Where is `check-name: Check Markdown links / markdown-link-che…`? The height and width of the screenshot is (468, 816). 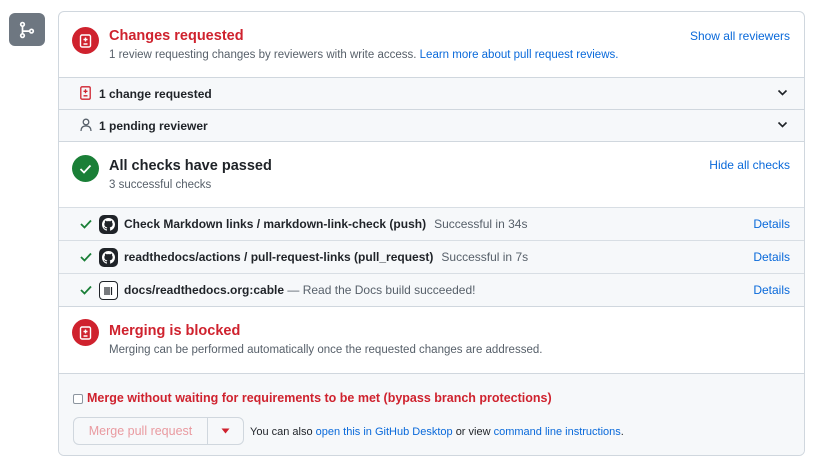 check-name: Check Markdown links / markdown-link-che… is located at coordinates (325, 224).